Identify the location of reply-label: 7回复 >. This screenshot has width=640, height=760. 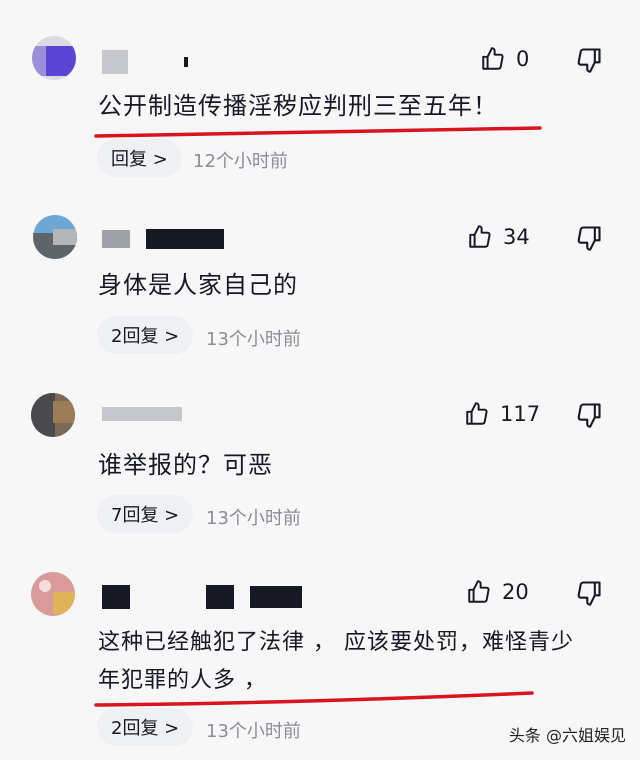
(145, 515).